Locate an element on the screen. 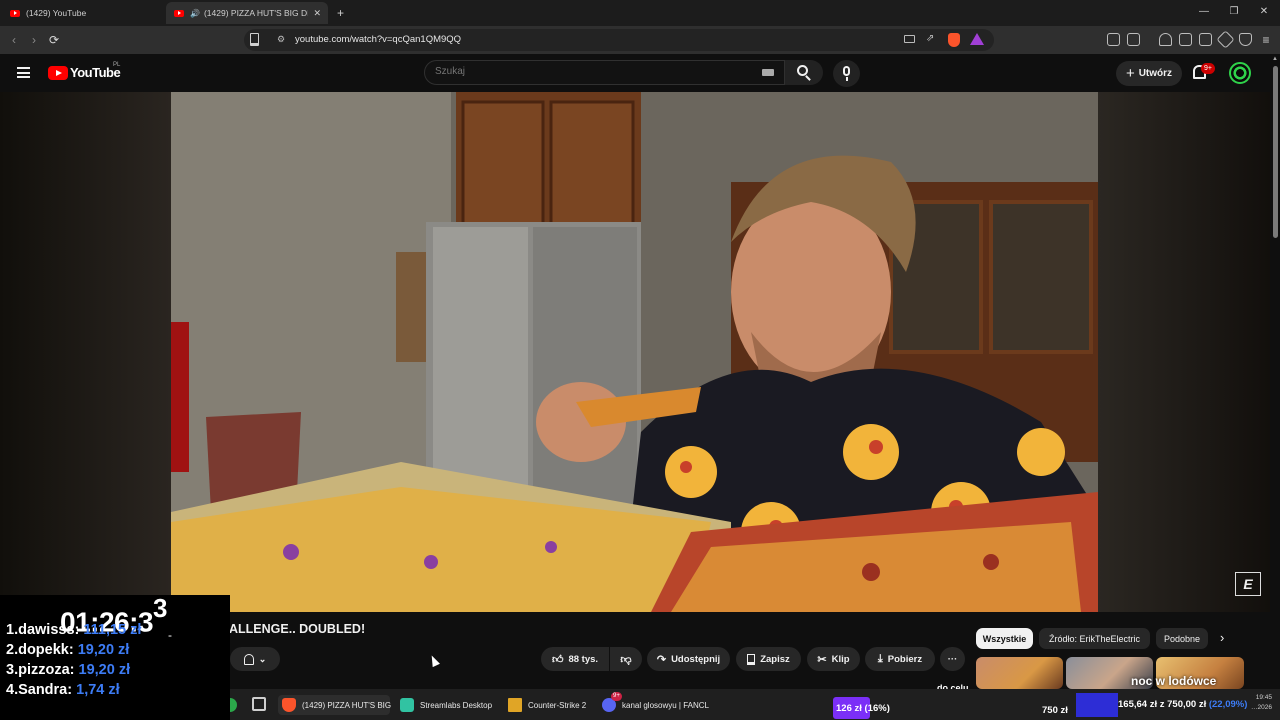 The height and width of the screenshot is (720, 1280). meat-topping is located at coordinates (871, 572).